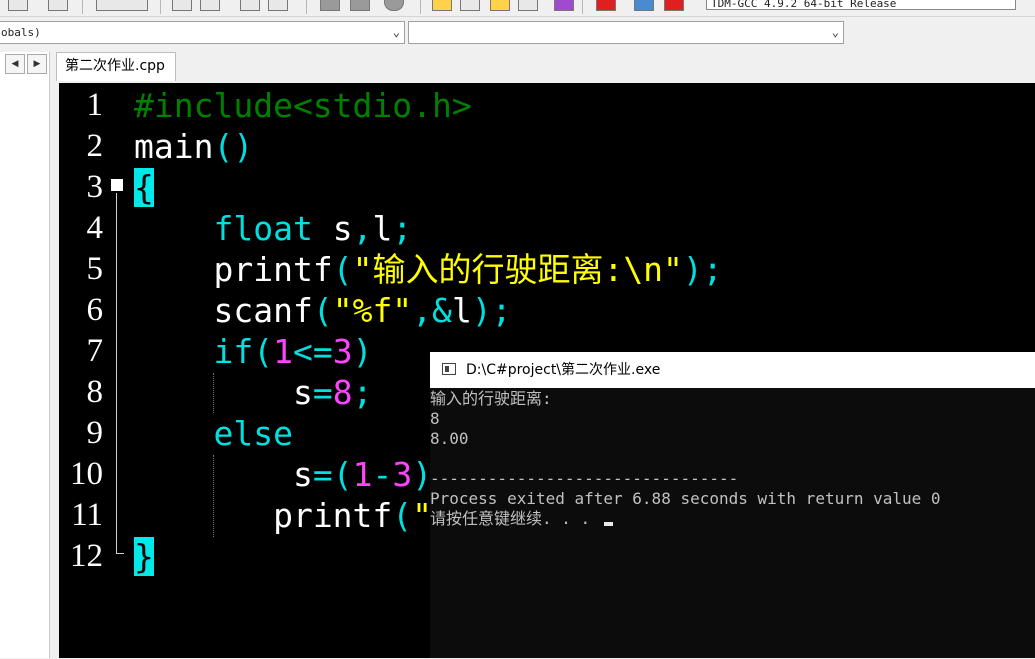 The height and width of the screenshot is (659, 1035). I want to click on compiler-select: TDM-GCC 4.9.2 64-bit Release, so click(861, 5).